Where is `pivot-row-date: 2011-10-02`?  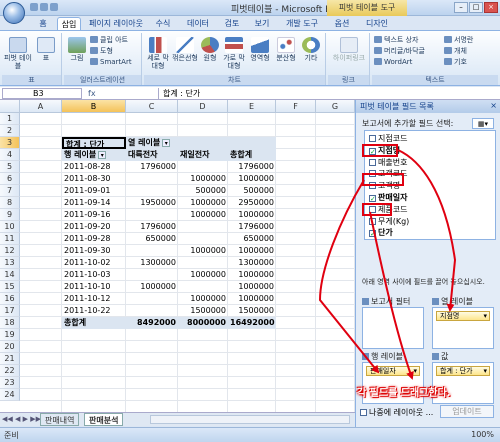 pivot-row-date: 2011-10-02 is located at coordinates (94, 263).